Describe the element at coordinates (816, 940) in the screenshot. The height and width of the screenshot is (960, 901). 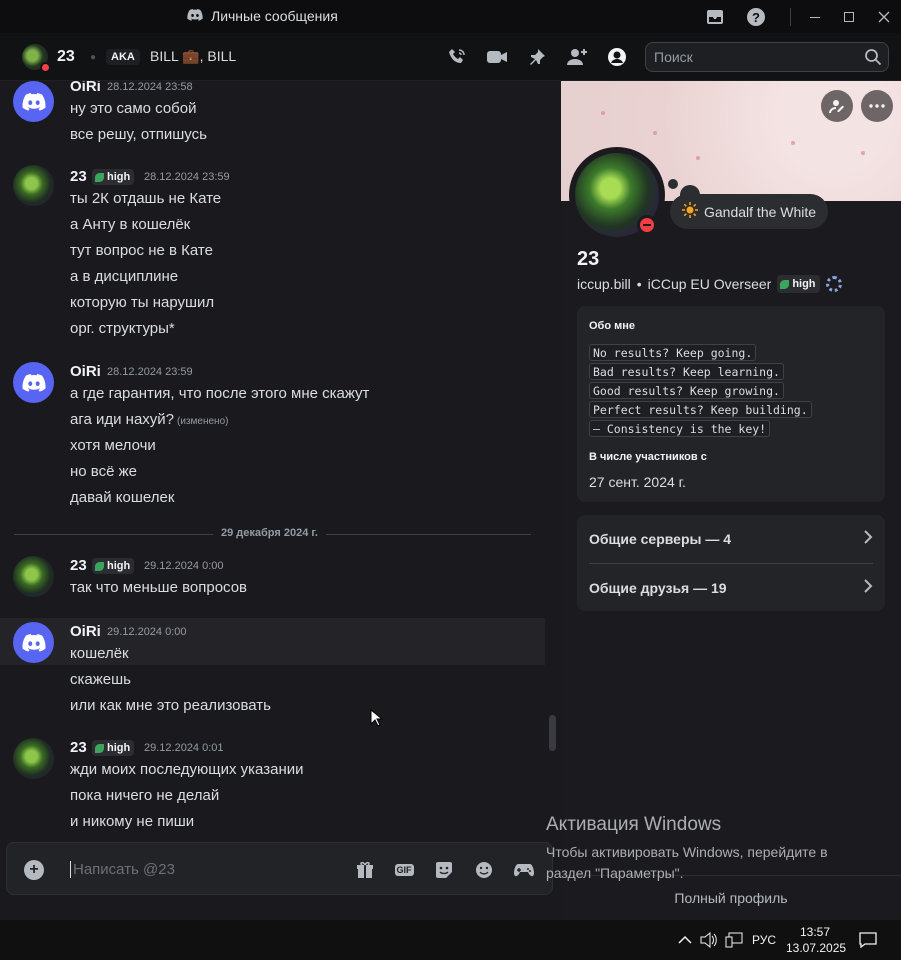
I see `taskbar-clock: 13:57 13.07.2025` at that location.